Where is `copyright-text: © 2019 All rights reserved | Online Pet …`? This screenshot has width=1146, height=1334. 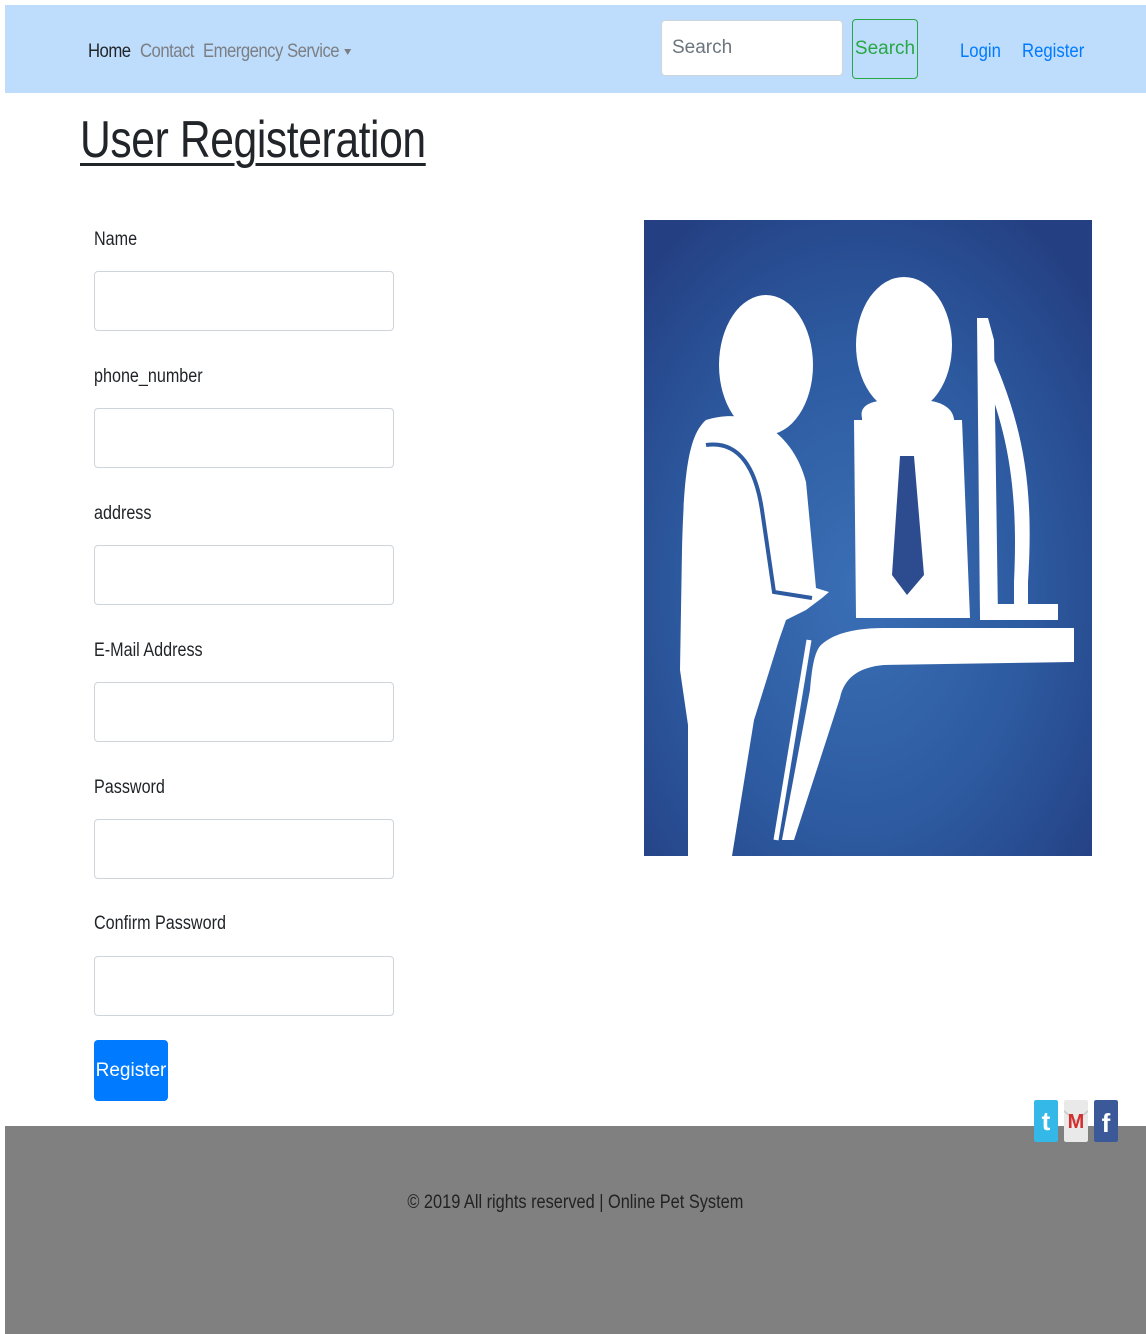
copyright-text: © 2019 All rights reserved | Online Pet … is located at coordinates (575, 1203).